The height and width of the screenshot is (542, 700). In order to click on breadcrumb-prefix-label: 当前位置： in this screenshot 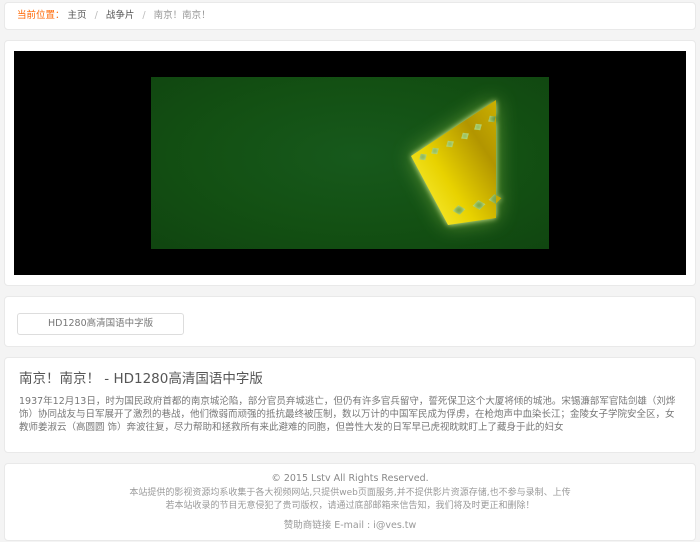, I will do `click(41, 15)`.